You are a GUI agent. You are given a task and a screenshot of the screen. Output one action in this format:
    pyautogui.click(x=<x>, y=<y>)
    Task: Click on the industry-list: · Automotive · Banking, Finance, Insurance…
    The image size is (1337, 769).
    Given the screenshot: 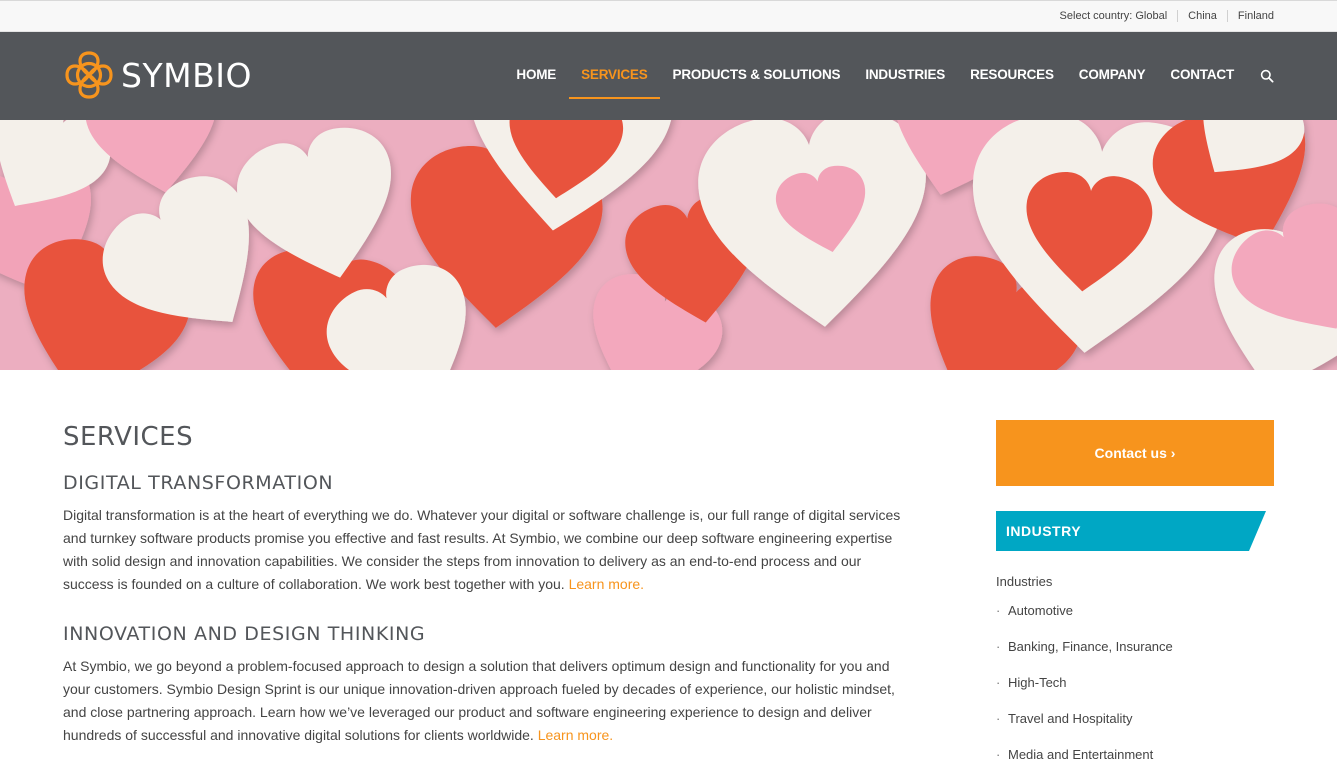 What is the action you would take?
    pyautogui.click(x=1135, y=685)
    